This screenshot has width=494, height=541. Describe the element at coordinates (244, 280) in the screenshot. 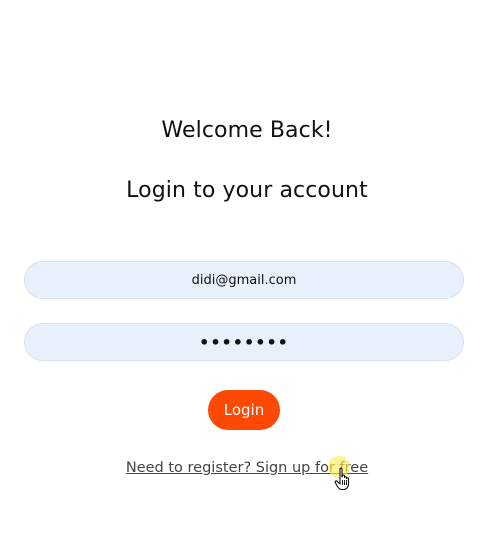

I see `email-field` at that location.